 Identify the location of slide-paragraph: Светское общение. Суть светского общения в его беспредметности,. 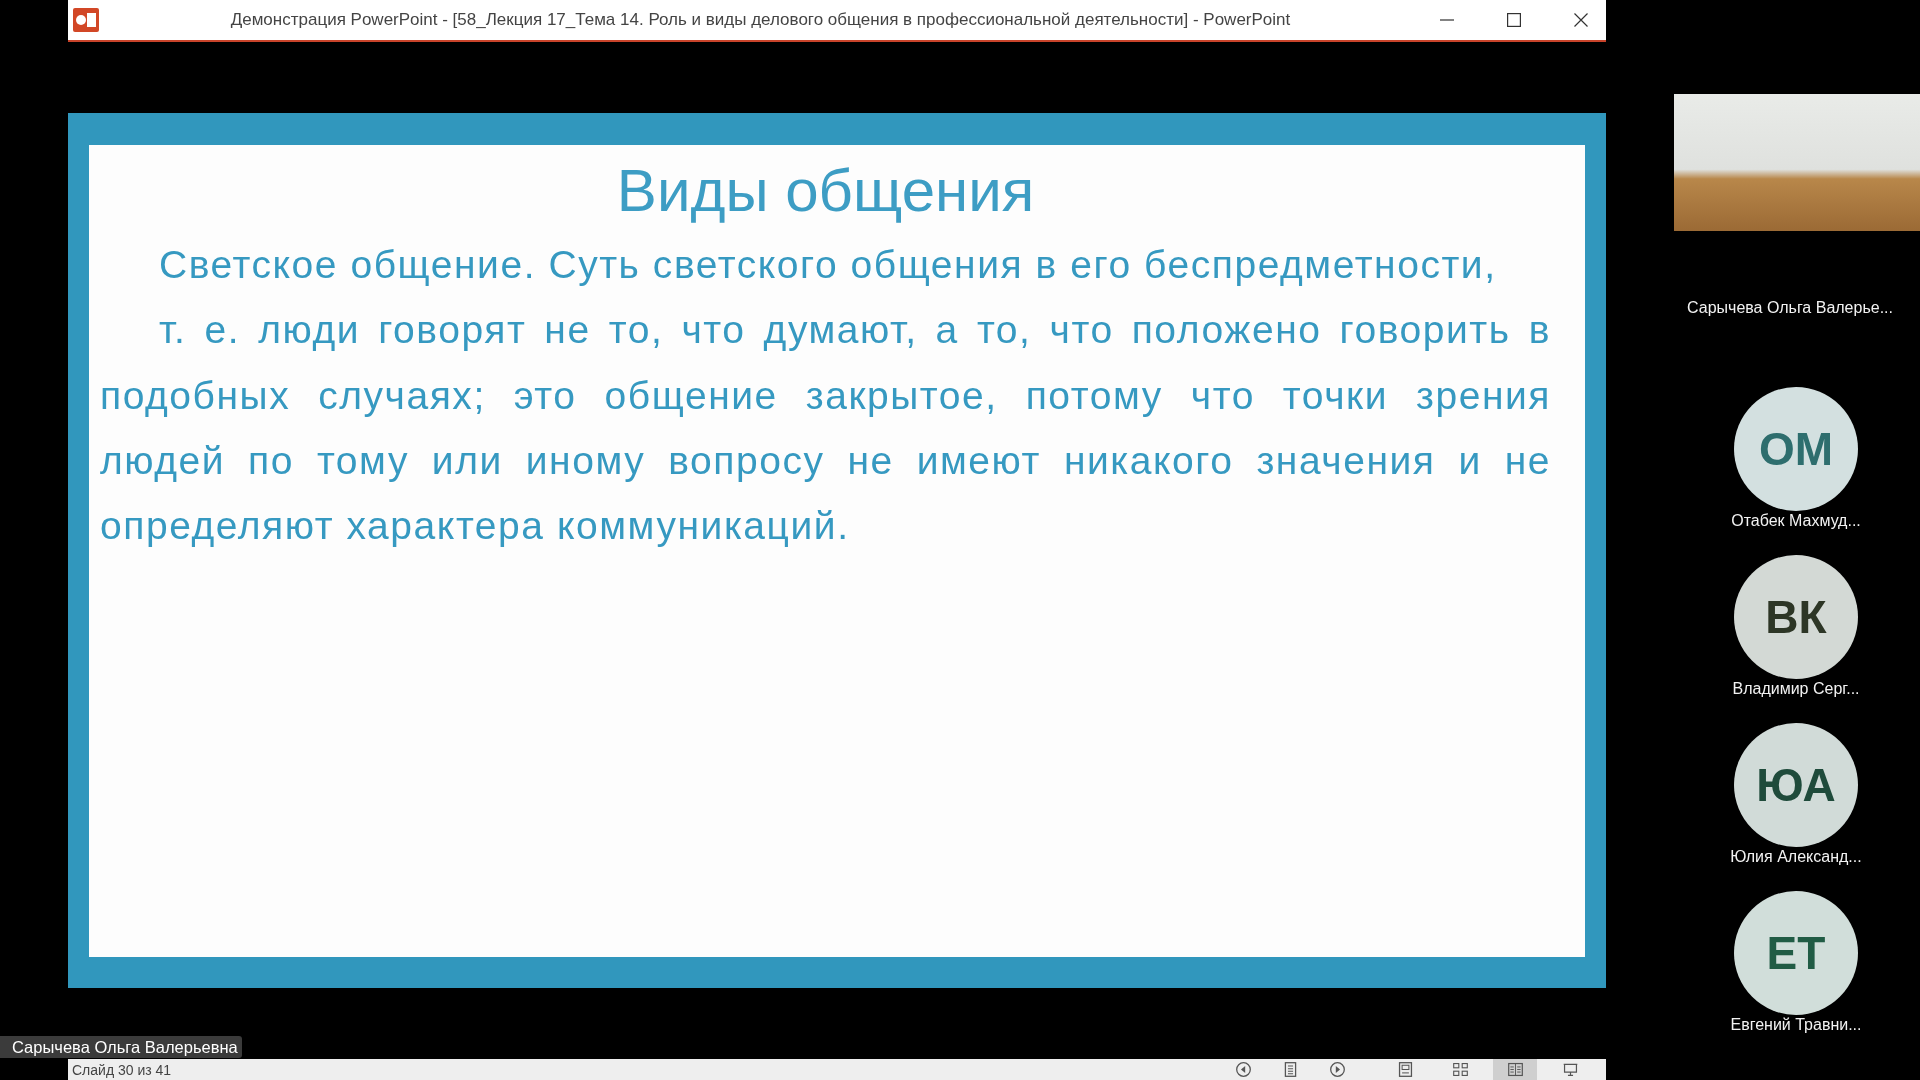
(828, 265).